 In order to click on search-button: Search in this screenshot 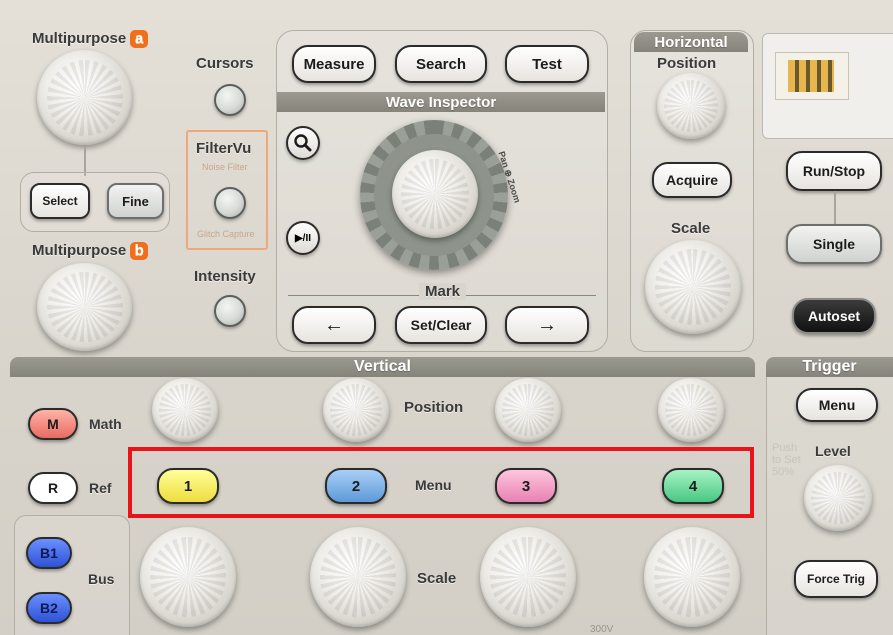, I will do `click(441, 64)`.